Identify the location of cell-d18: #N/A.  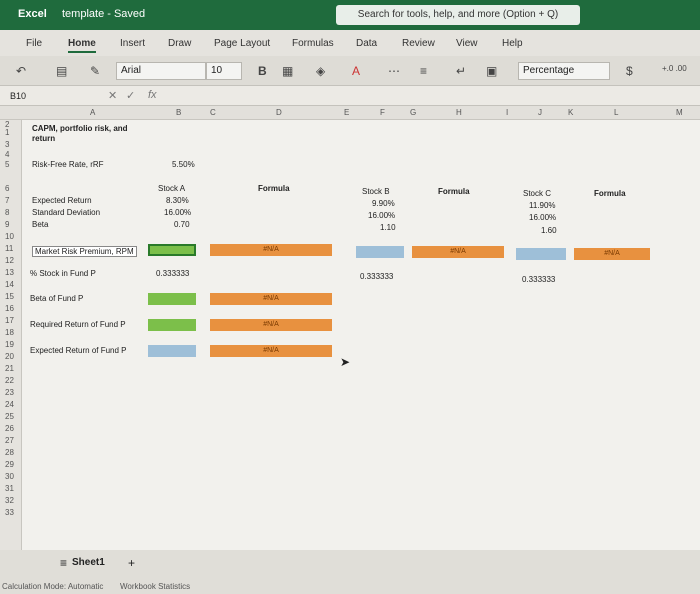
(271, 351).